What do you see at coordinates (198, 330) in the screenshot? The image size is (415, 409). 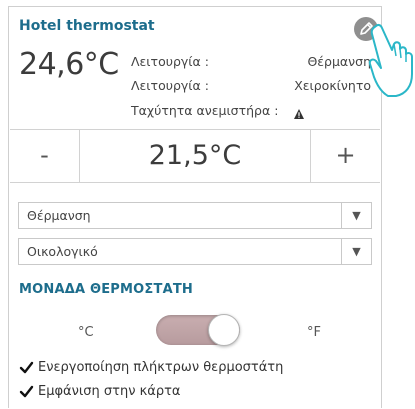 I see `unit-toggle` at bounding box center [198, 330].